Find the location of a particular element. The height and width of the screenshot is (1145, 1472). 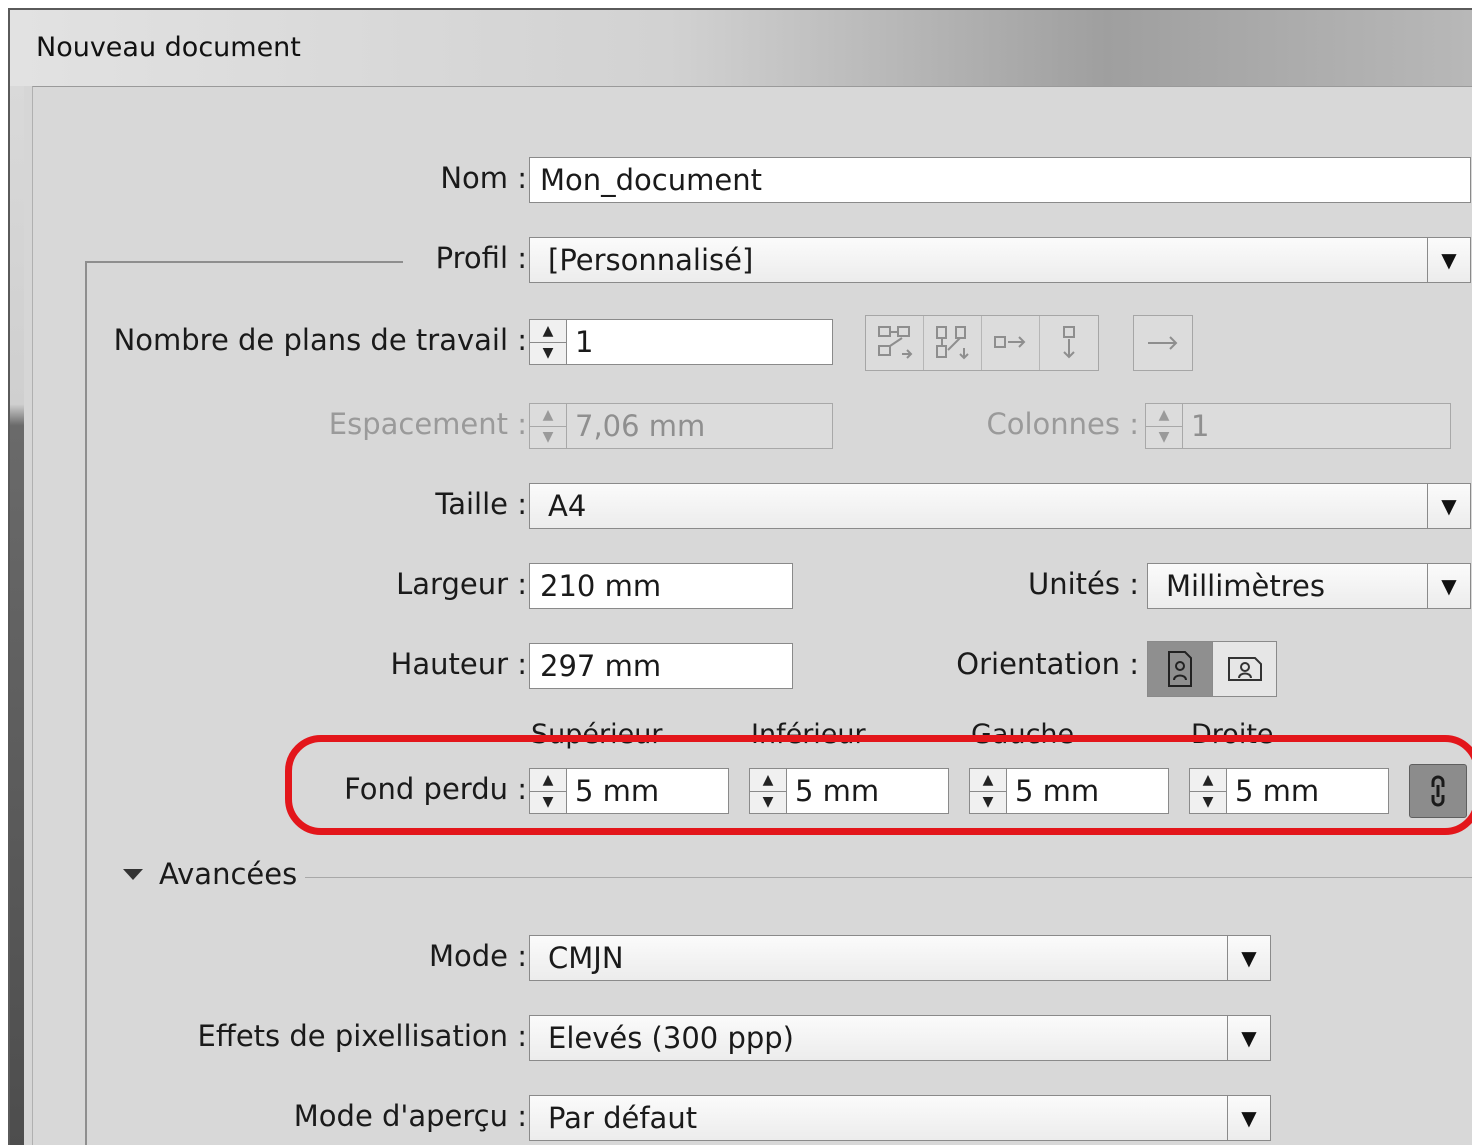

bleed-right-stepper: ▲ ▼ 5 mm is located at coordinates (1289, 791).